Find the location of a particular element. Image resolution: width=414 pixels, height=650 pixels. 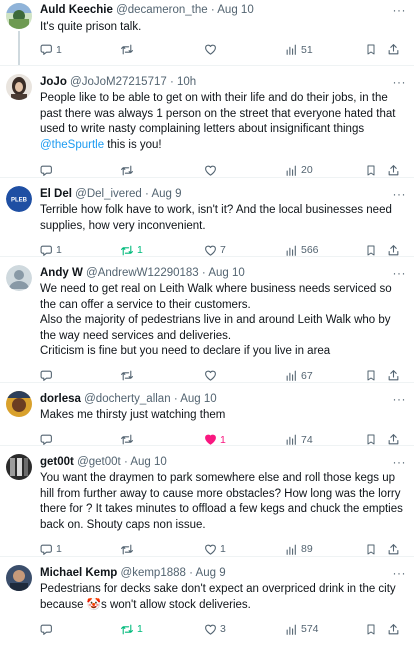

views-button: 566 is located at coordinates (302, 250).